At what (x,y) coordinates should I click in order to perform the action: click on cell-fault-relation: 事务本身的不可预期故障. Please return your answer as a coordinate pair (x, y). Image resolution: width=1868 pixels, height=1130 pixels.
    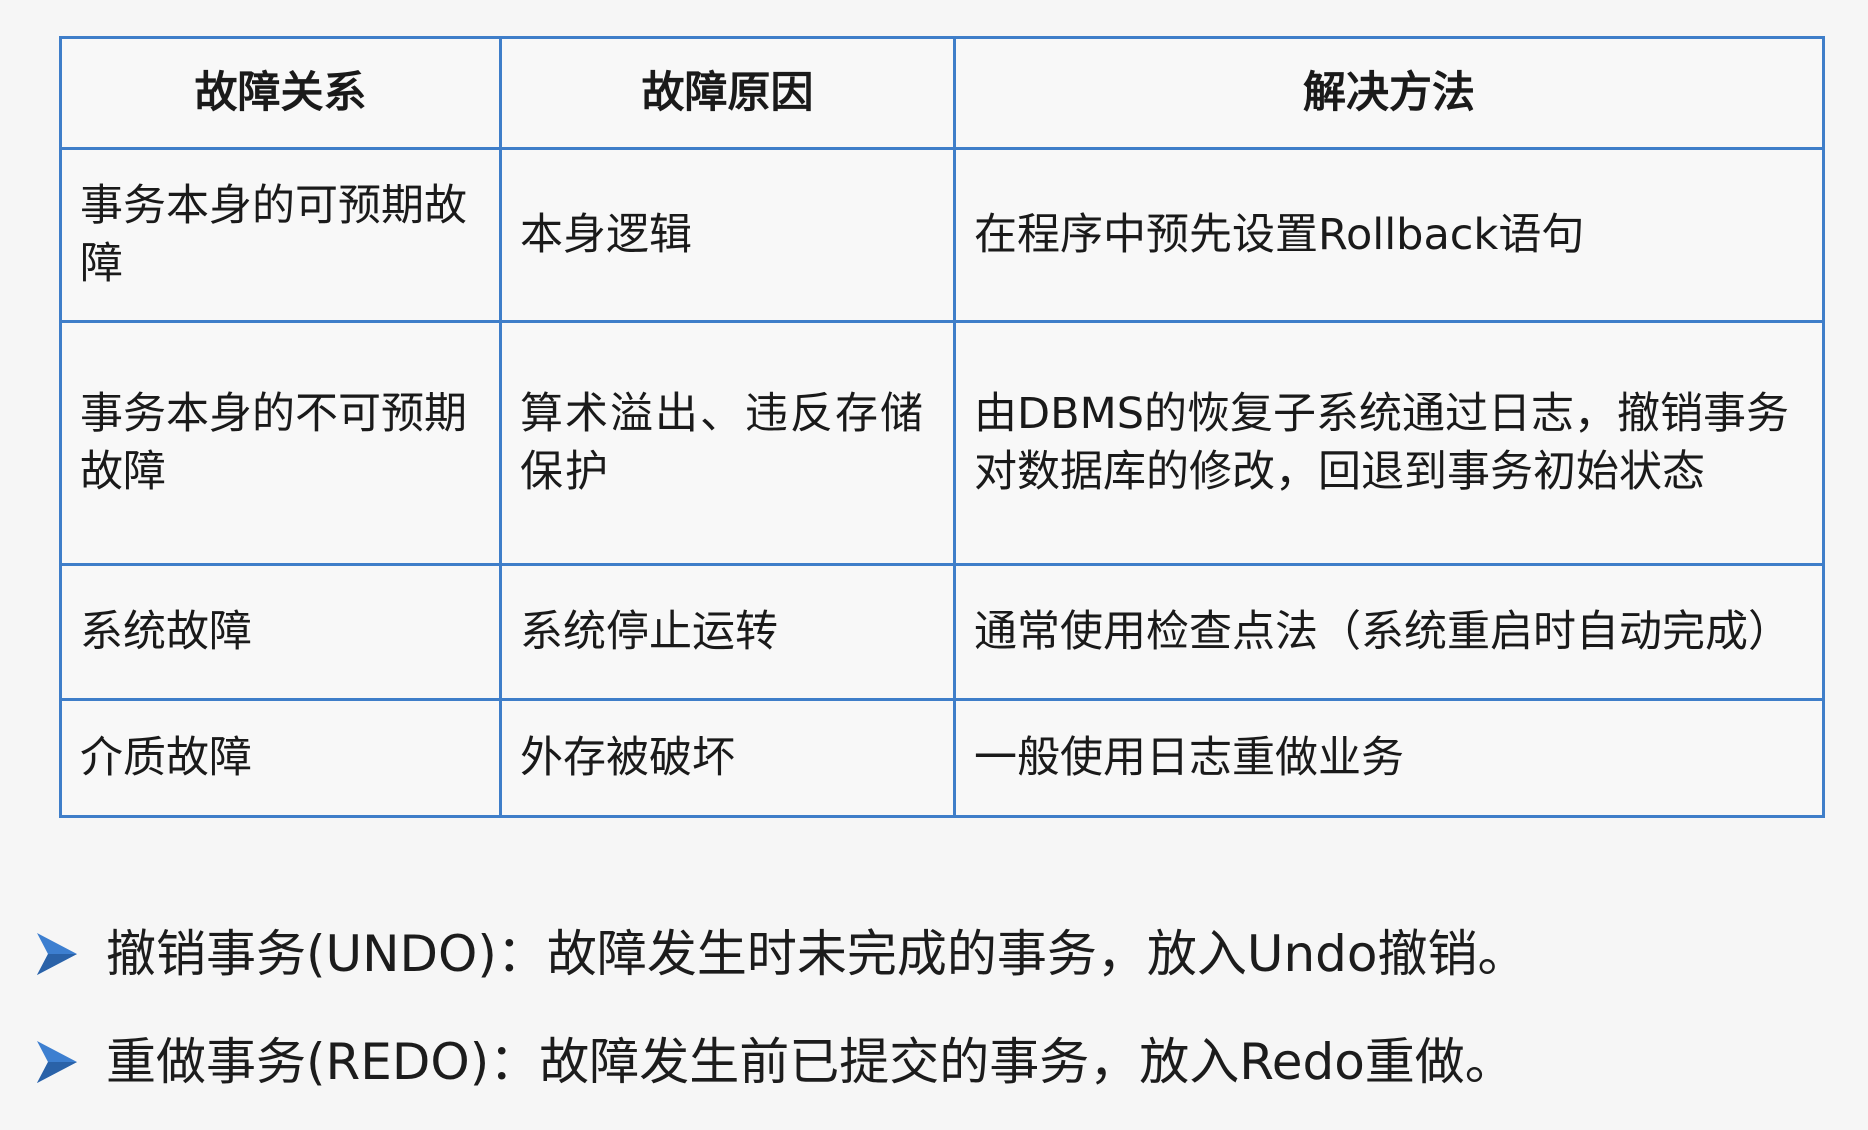
    Looking at the image, I should click on (280, 443).